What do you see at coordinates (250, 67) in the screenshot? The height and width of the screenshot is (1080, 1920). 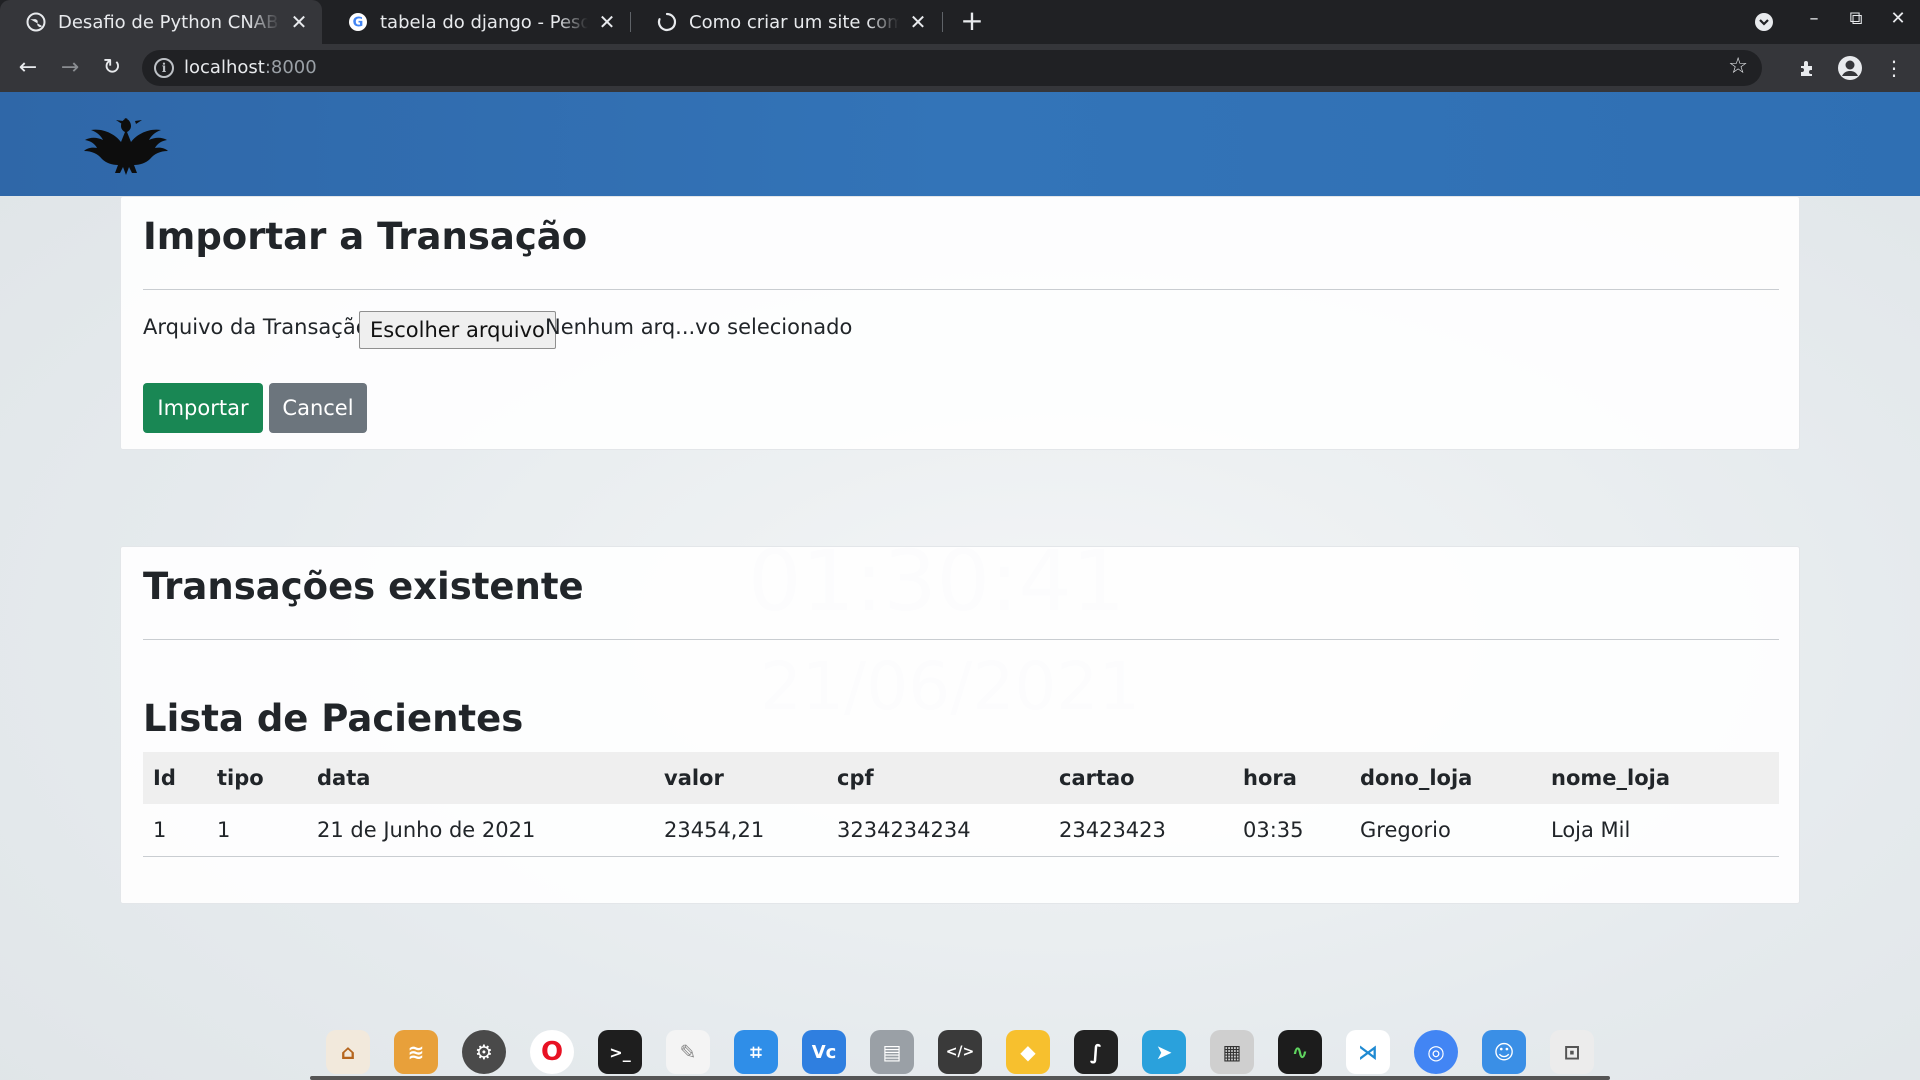 I see `url-text: localhost:8000` at bounding box center [250, 67].